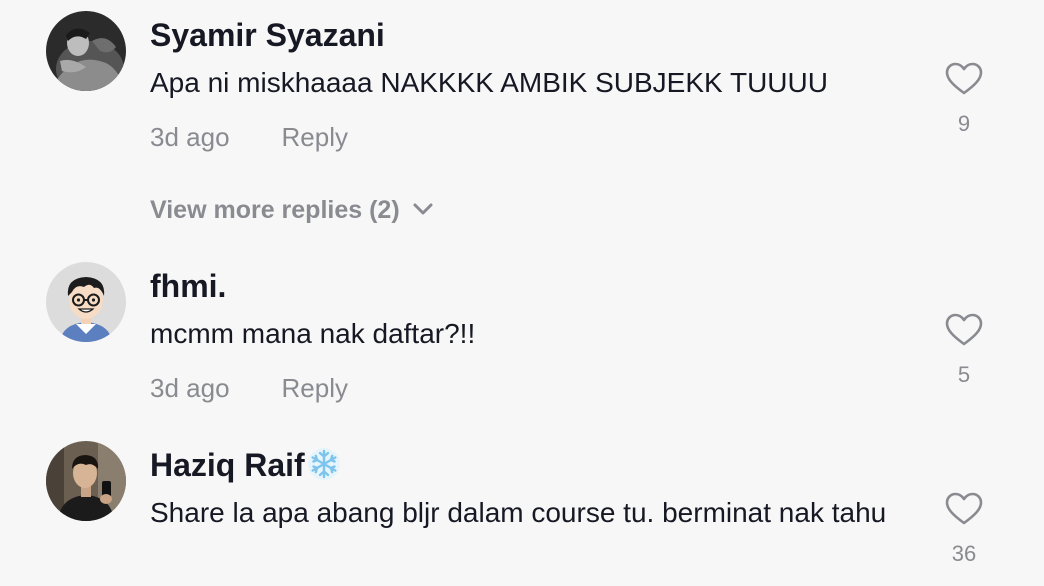 The image size is (1044, 586). Describe the element at coordinates (964, 350) in the screenshot. I see `like-button: 5` at that location.